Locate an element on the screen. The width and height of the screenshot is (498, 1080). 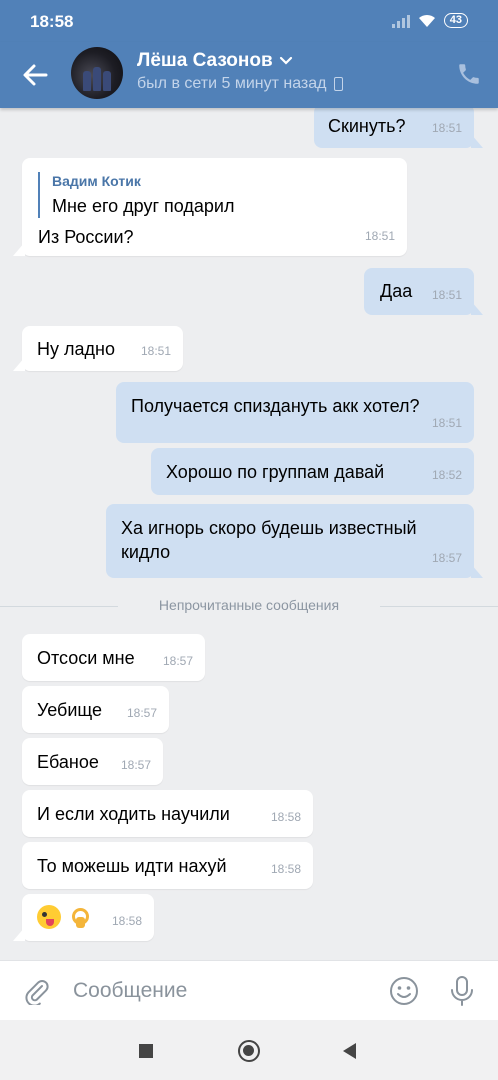
message-incoming: Уебище 18:57 is located at coordinates (95, 709).